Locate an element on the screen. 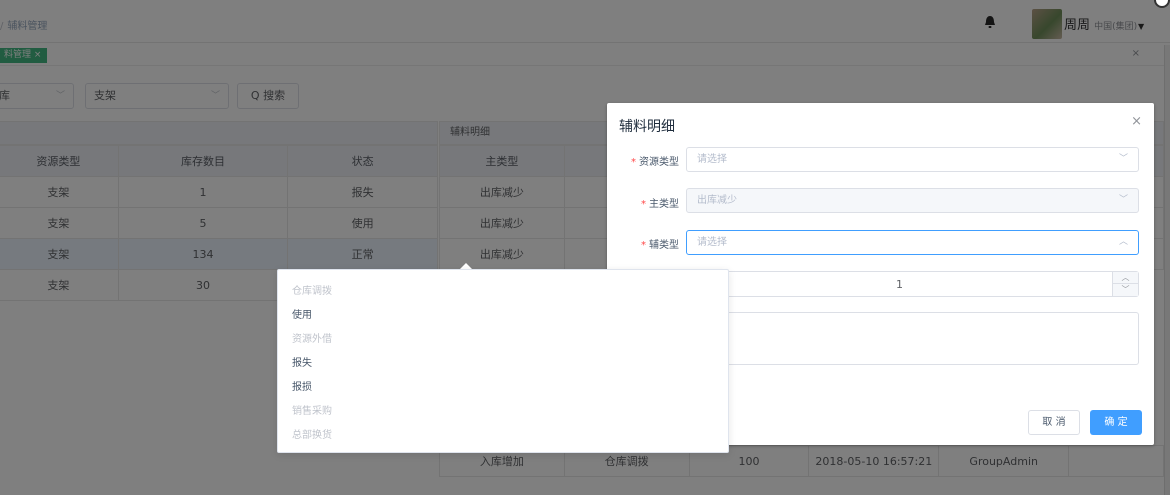 The image size is (1170, 495). decrement-icon: ﹀ is located at coordinates (1125, 290).